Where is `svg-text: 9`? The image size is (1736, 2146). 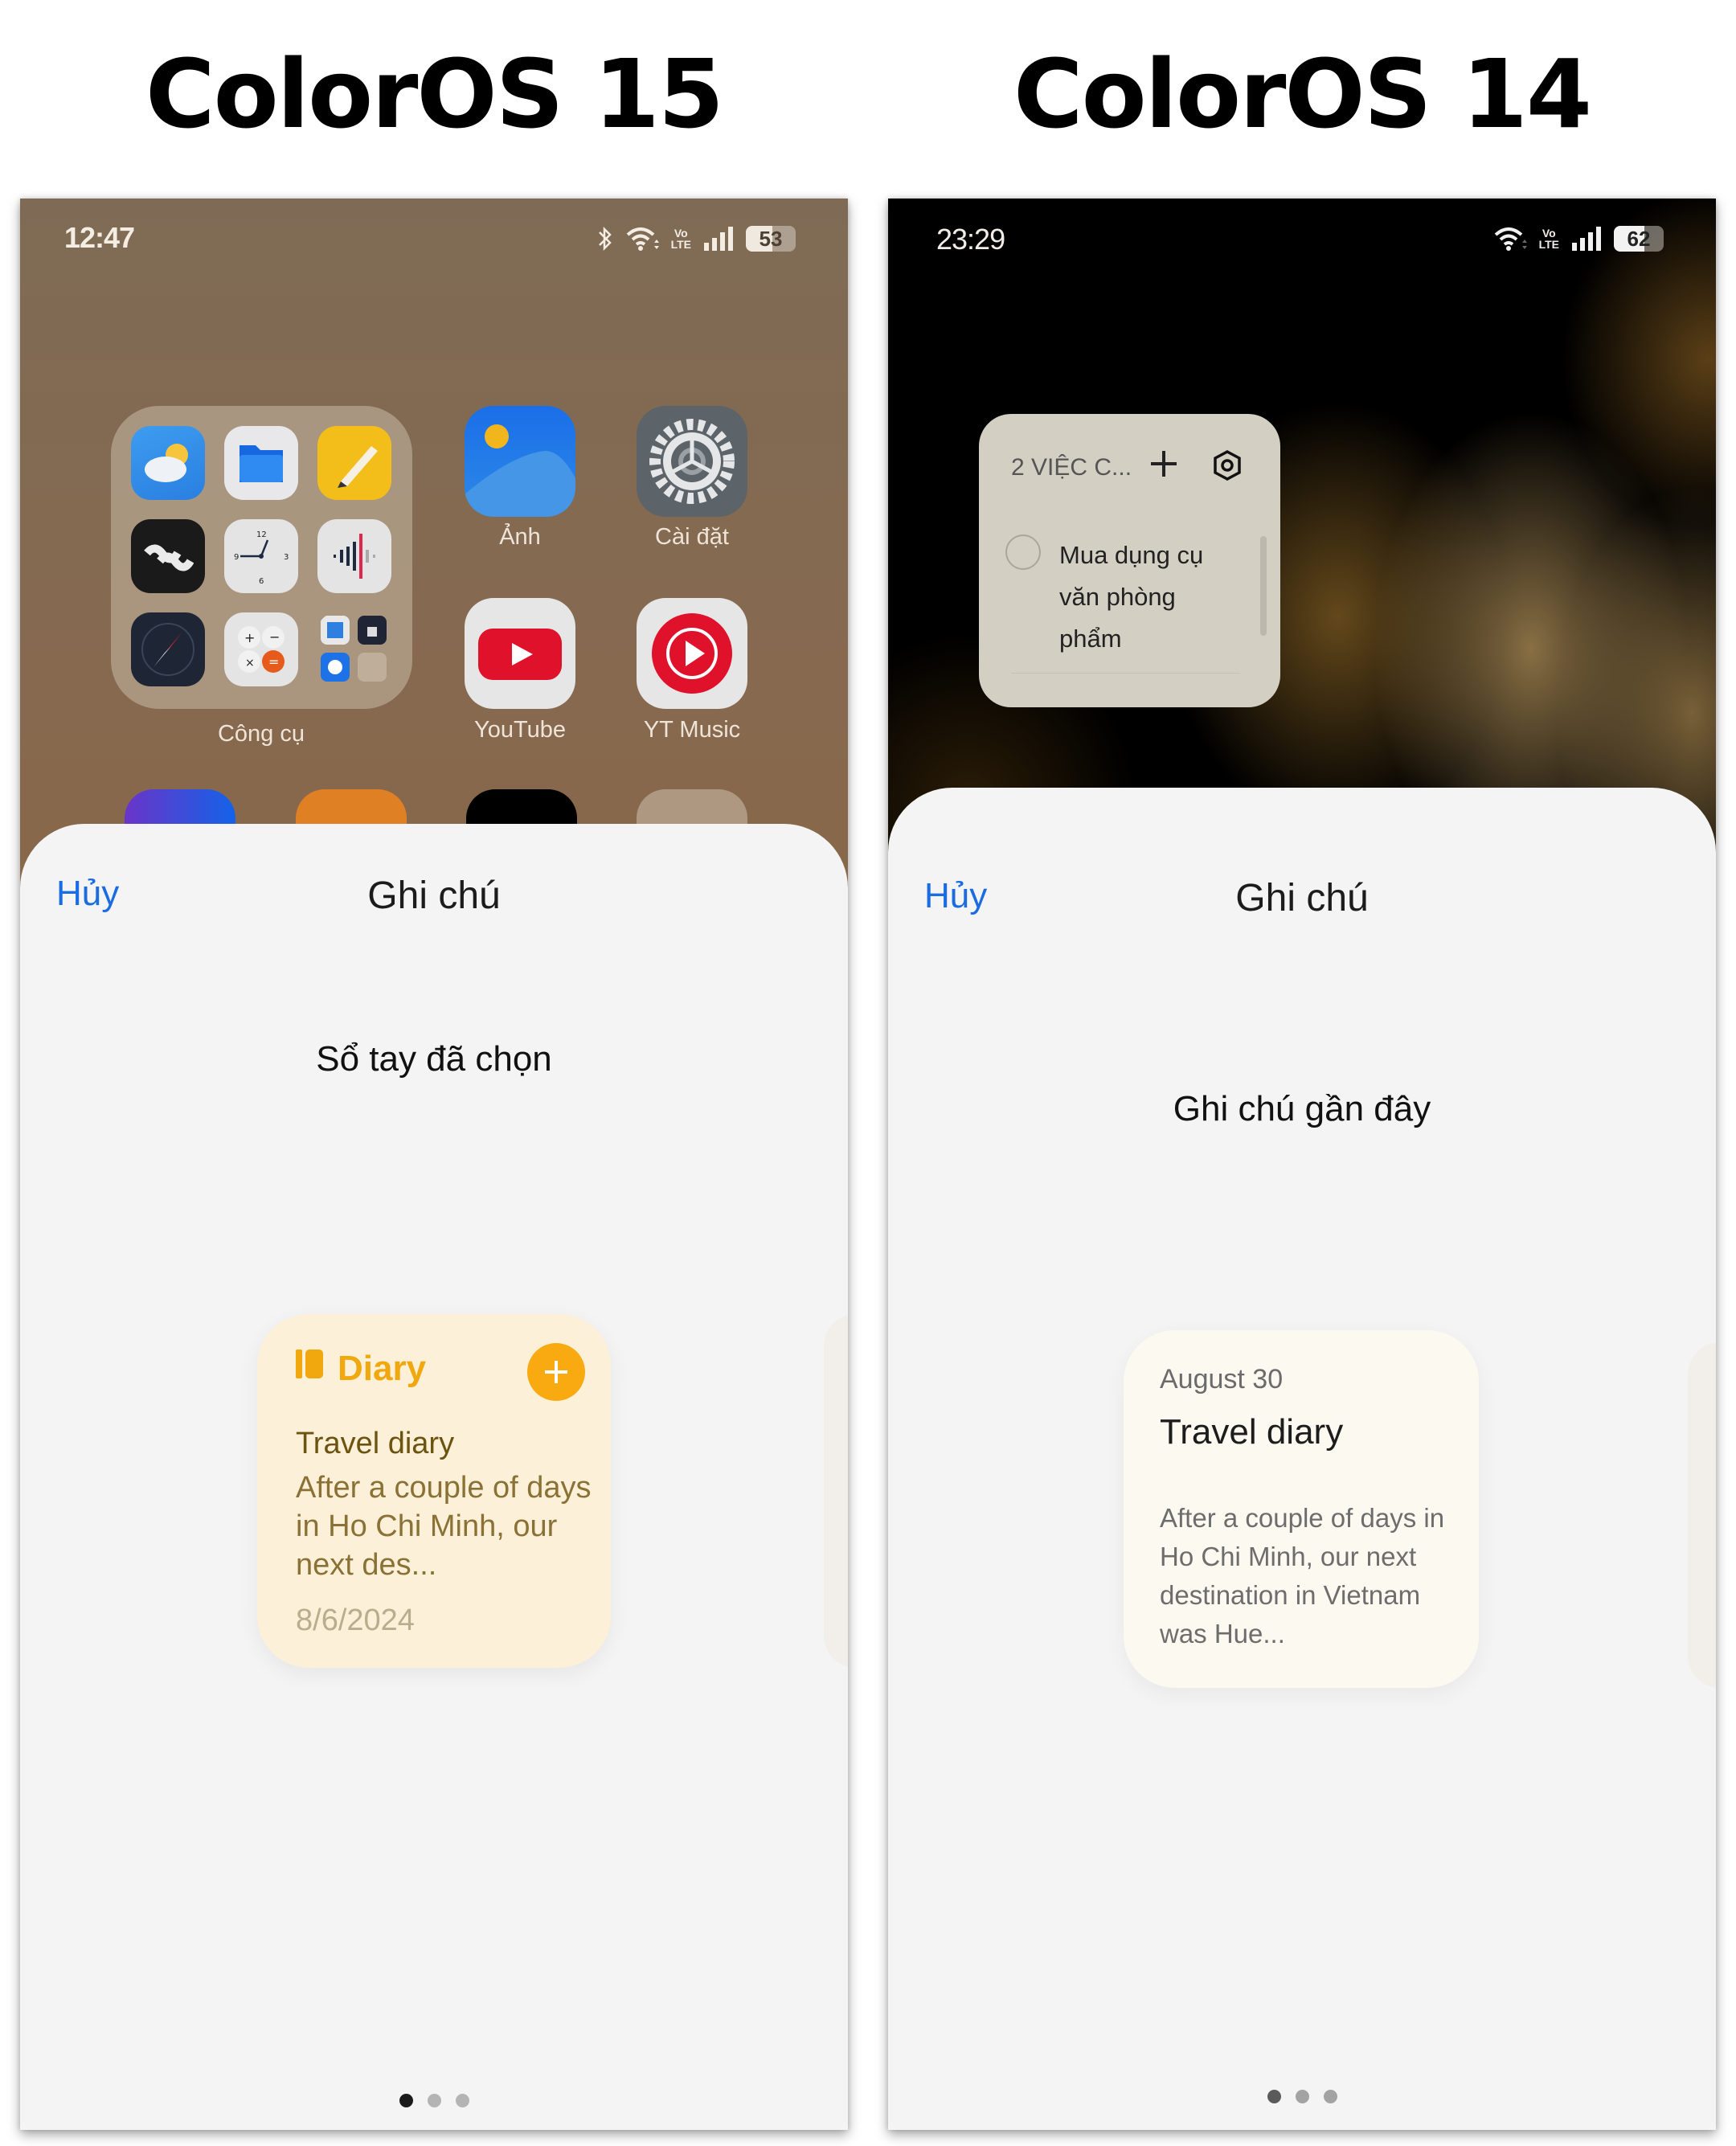
svg-text: 9 is located at coordinates (236, 557).